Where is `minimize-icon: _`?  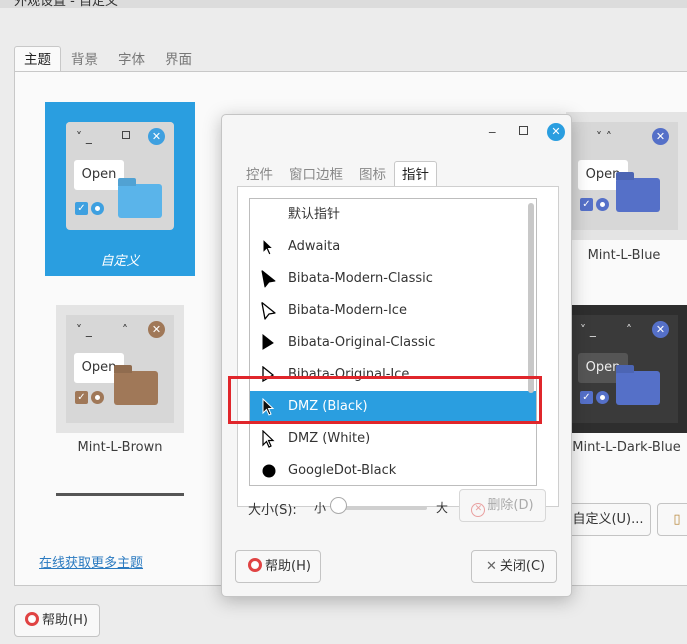
minimize-icon: _ is located at coordinates (492, 126).